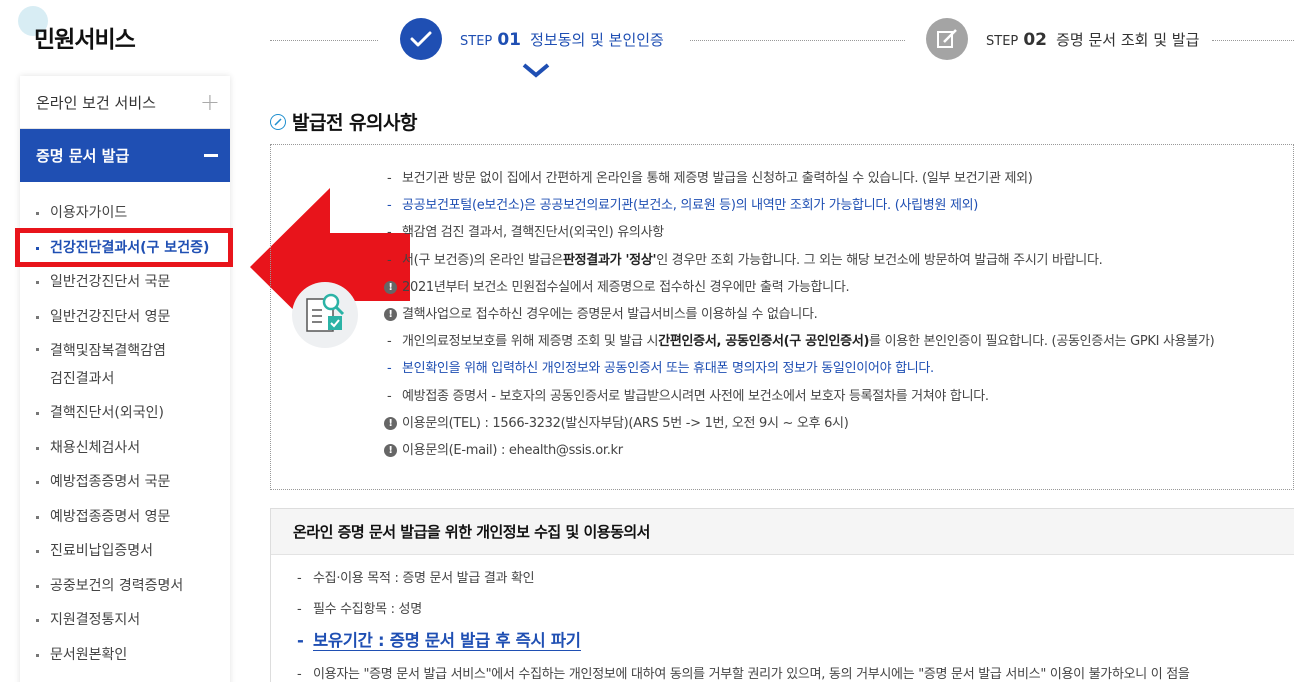 This screenshot has width=1294, height=682. Describe the element at coordinates (125, 365) in the screenshot. I see `sub-item-tb-latent-result: 결핵및잠복결핵감염 검진결과서` at that location.